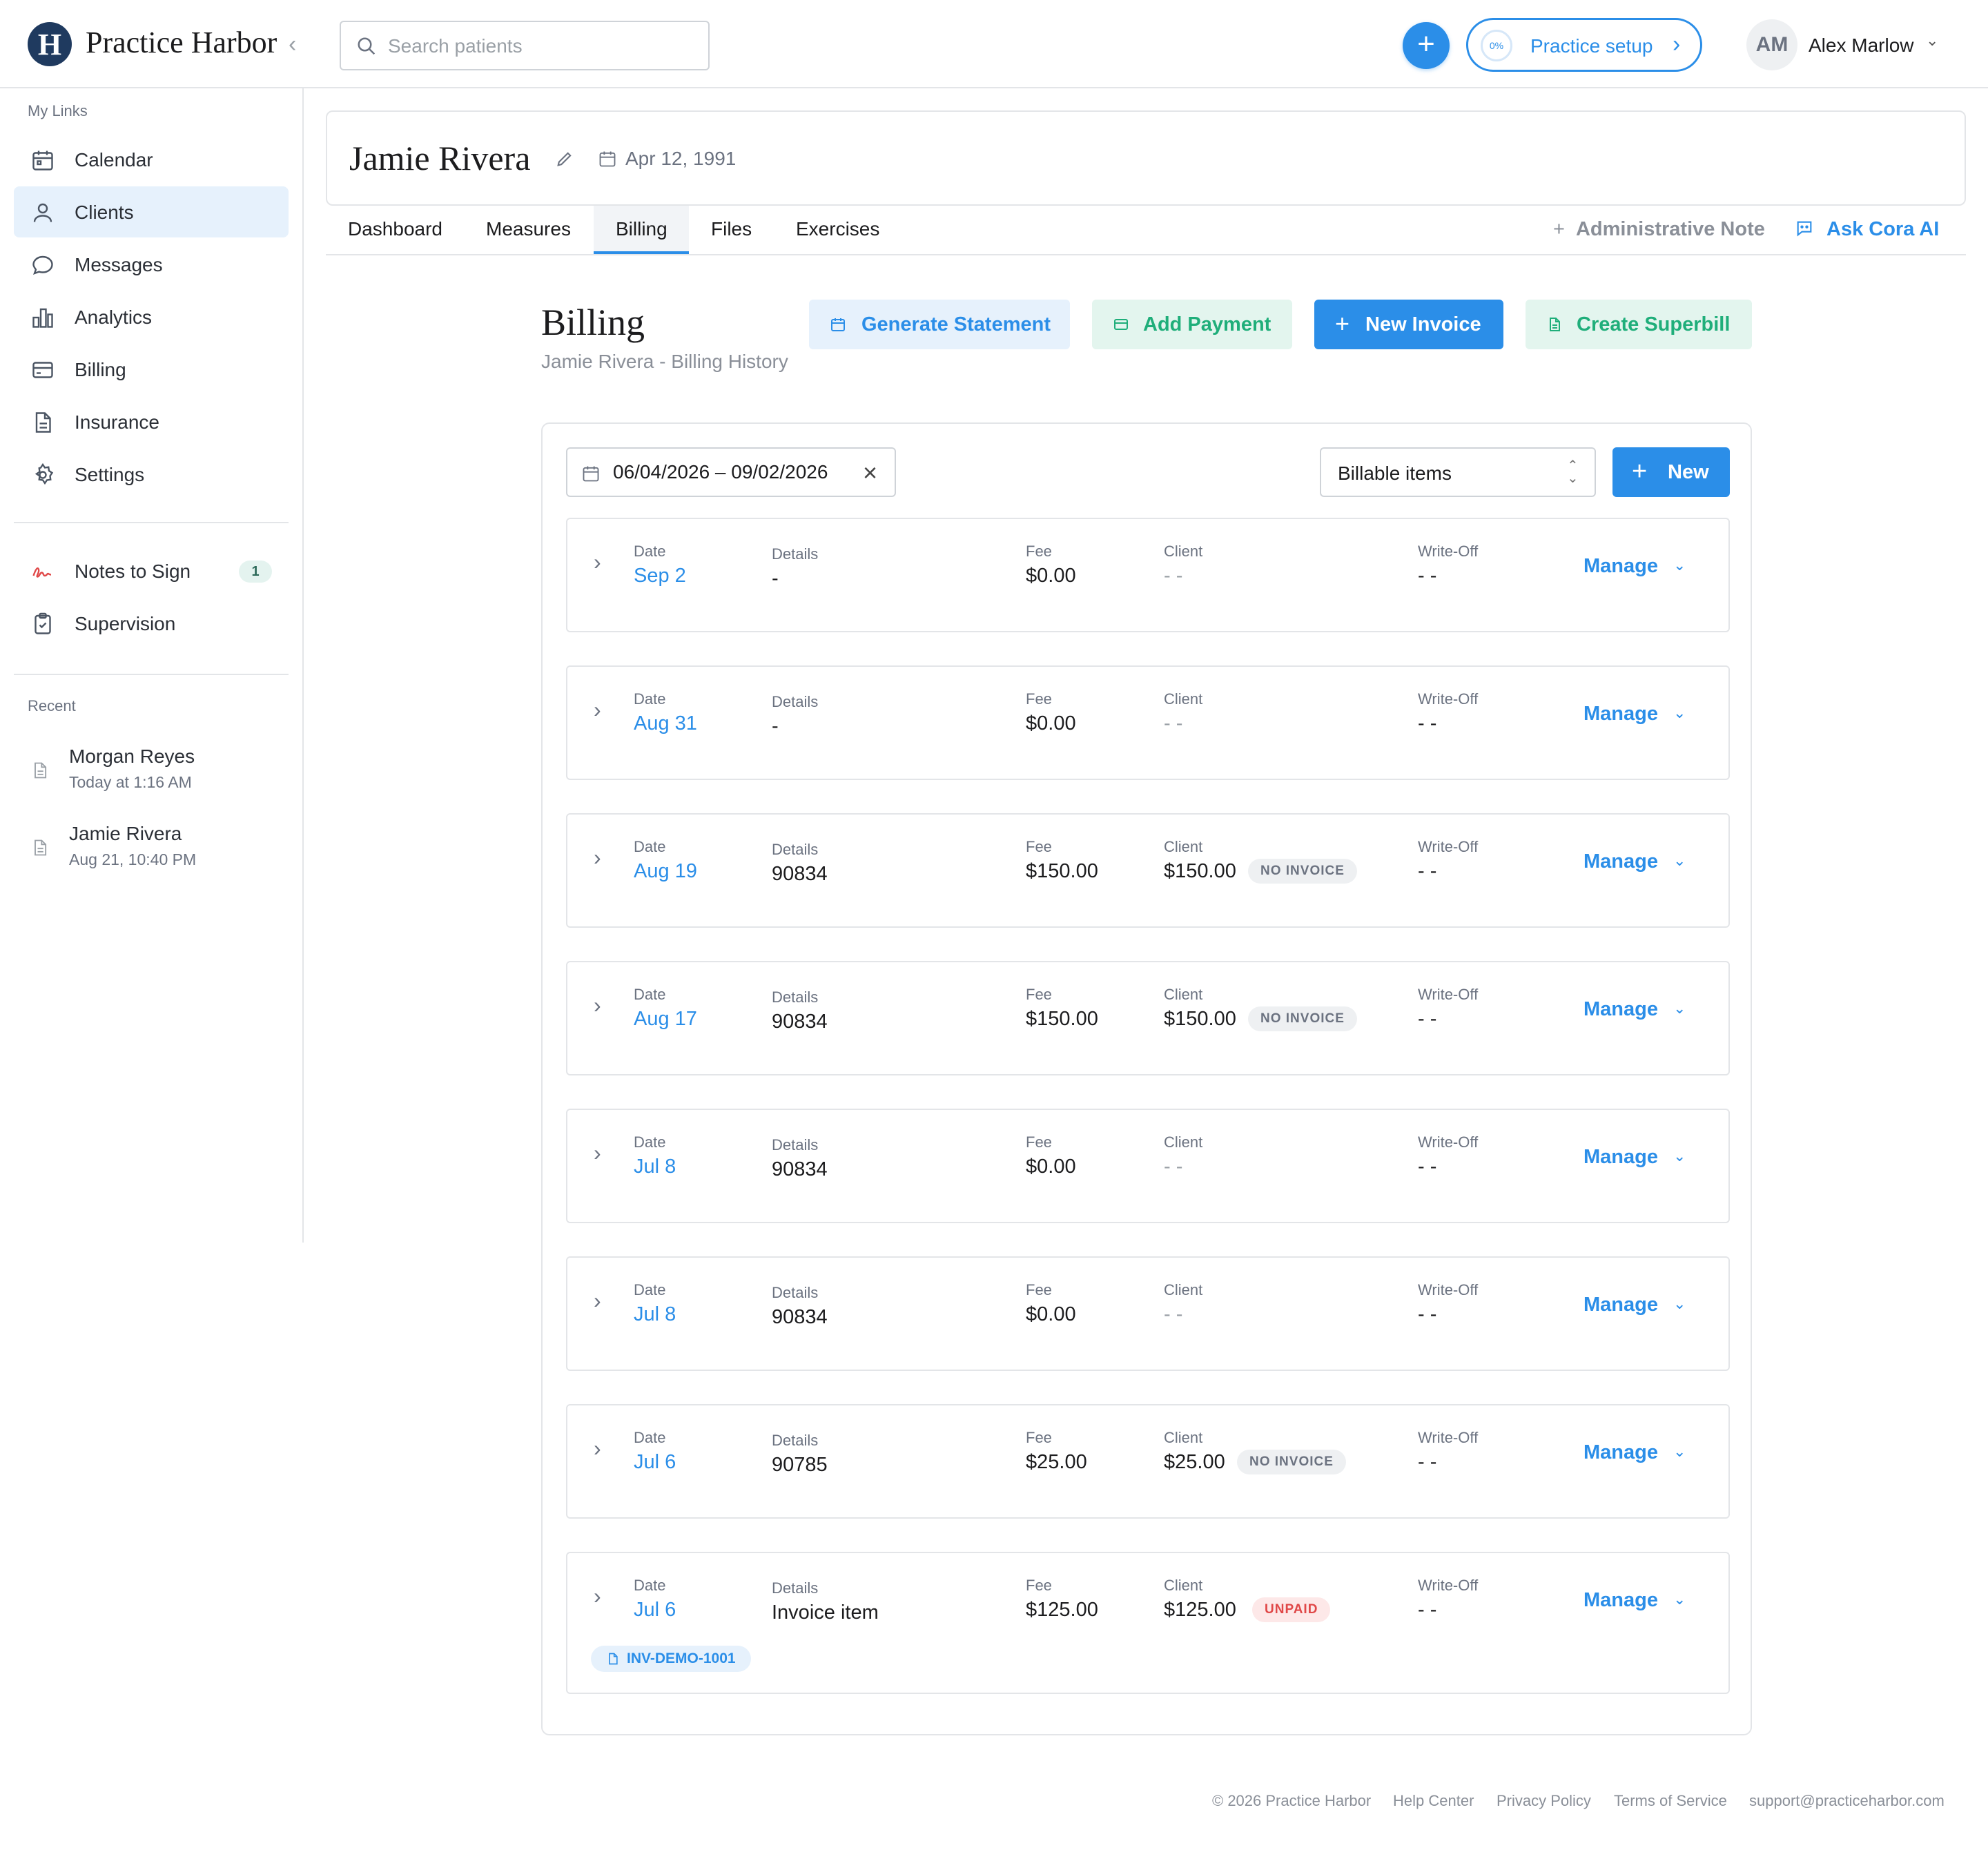 The height and width of the screenshot is (1850, 1988). What do you see at coordinates (159, 854) in the screenshot?
I see `recent-item: Jamie Rivera Aug 21, 10:40 PM` at bounding box center [159, 854].